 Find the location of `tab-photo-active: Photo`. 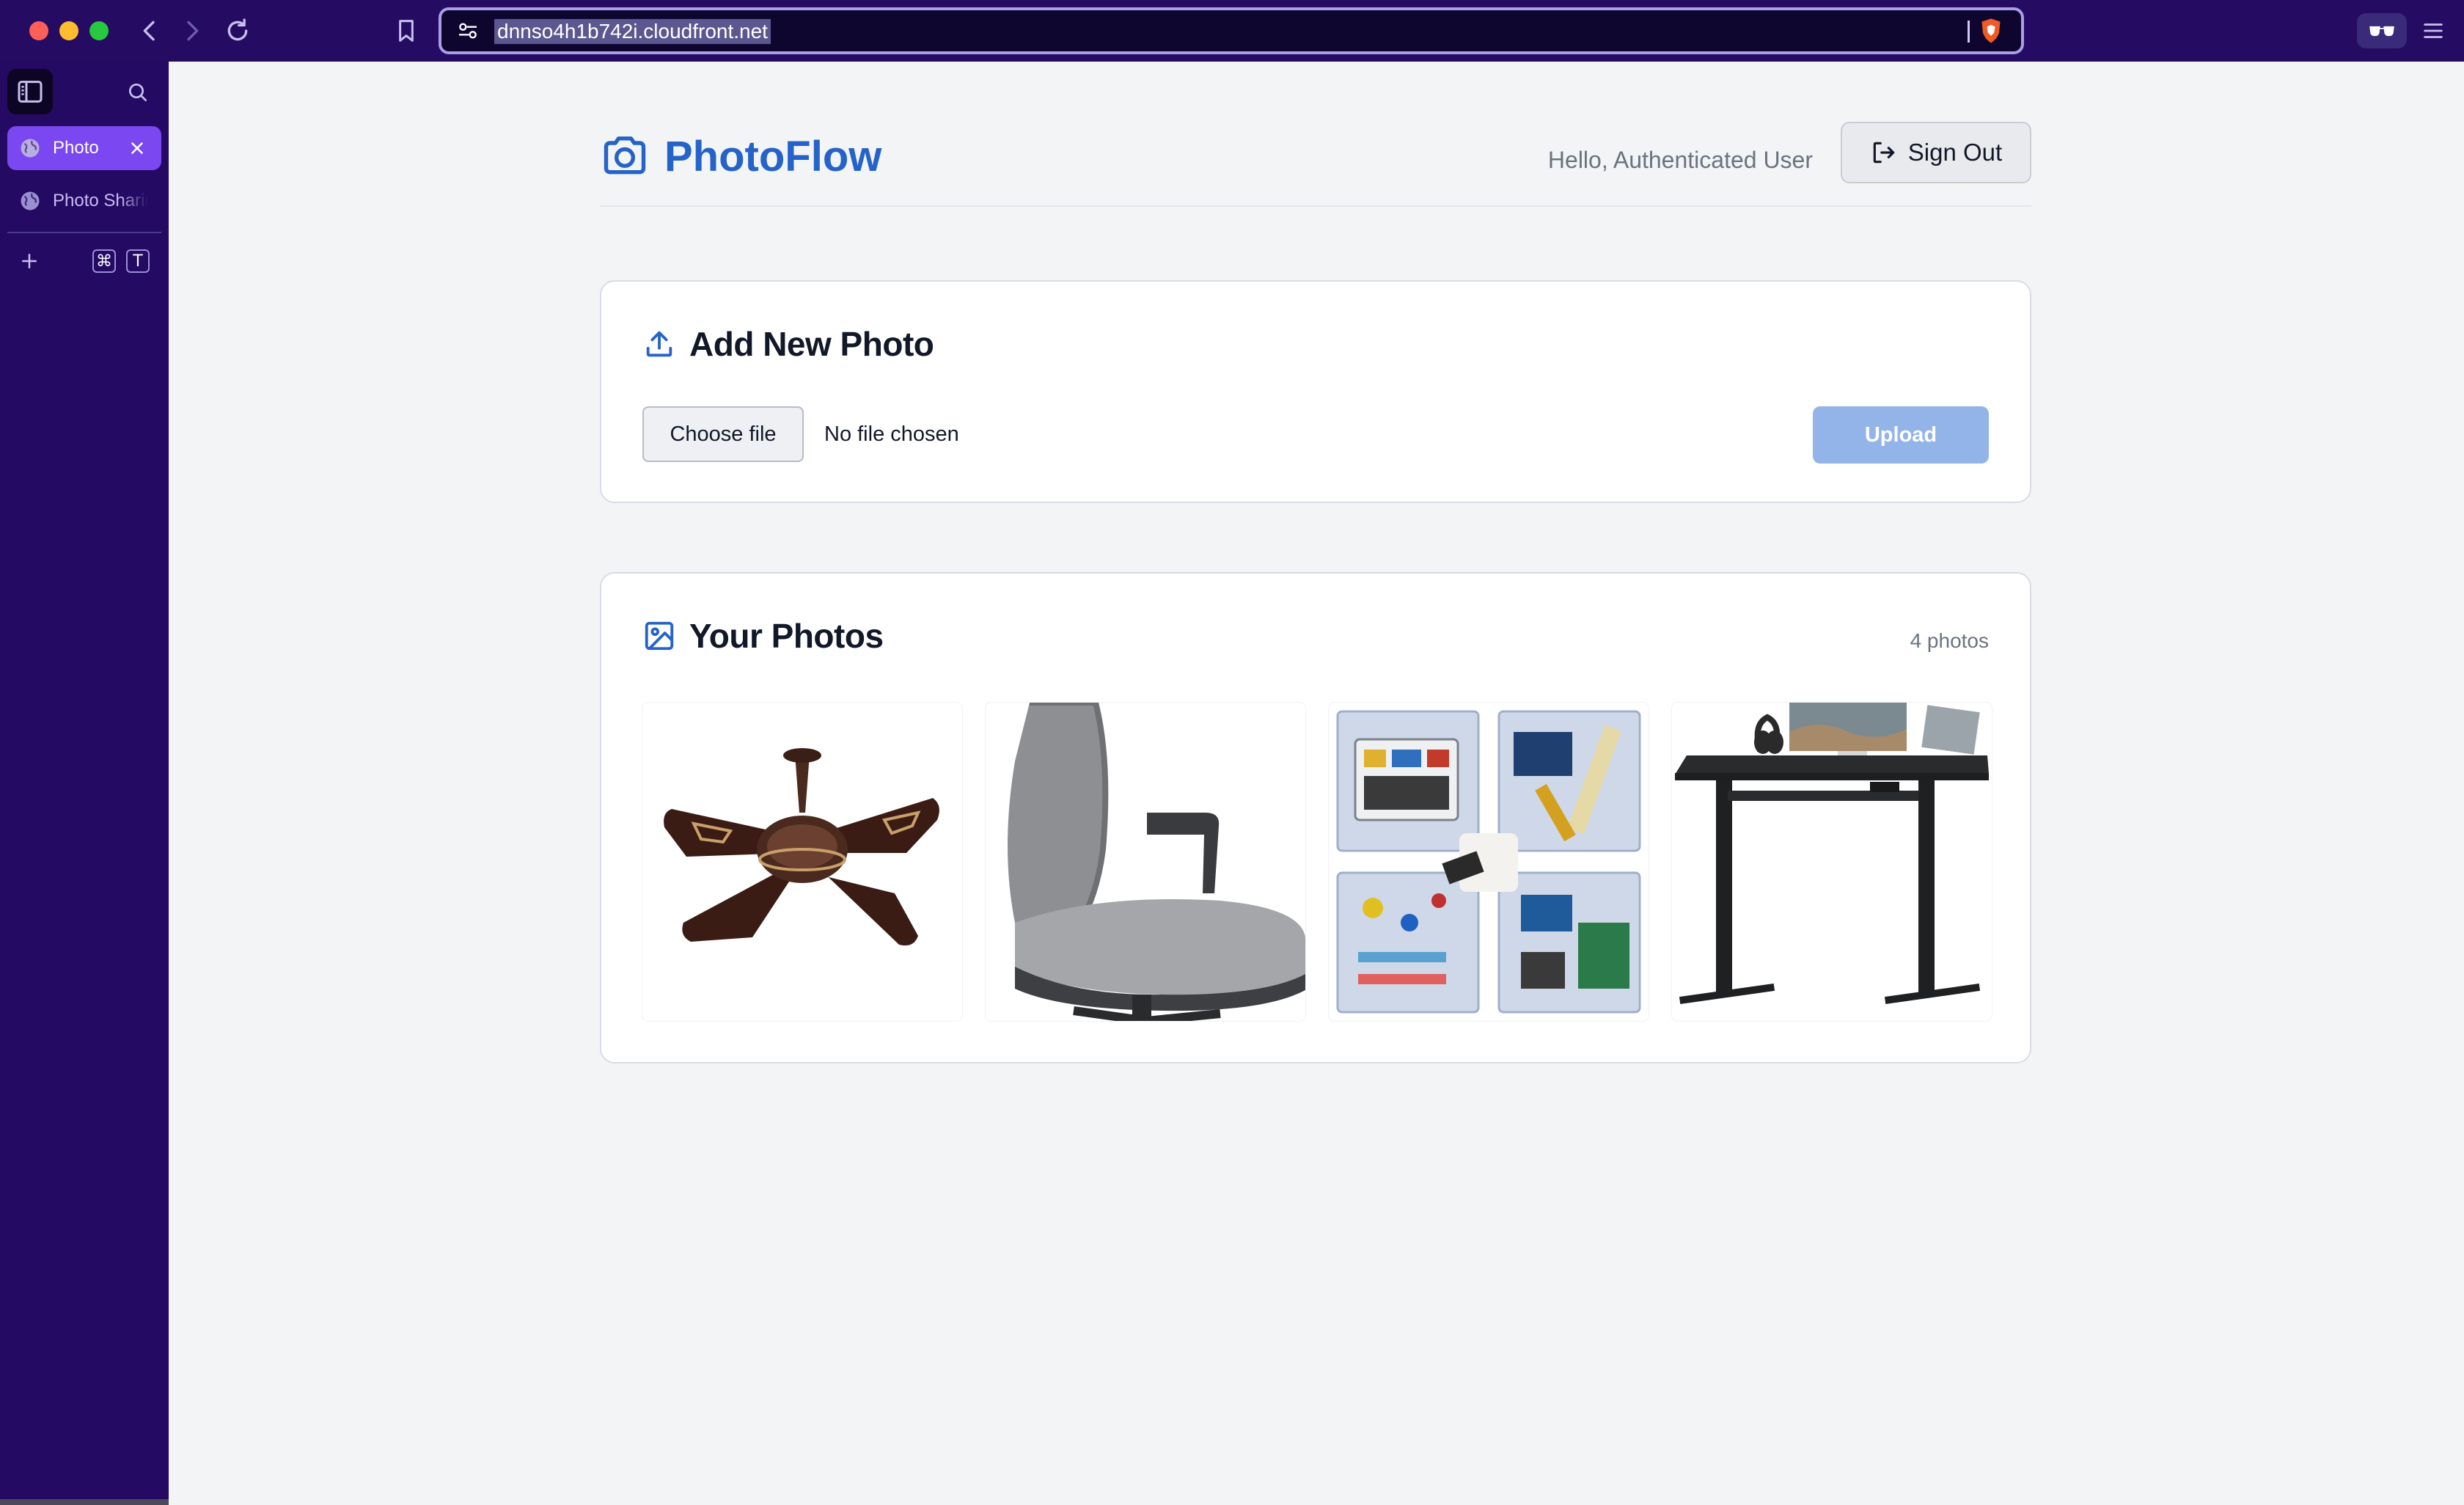

tab-photo-active: Photo is located at coordinates (84, 148).